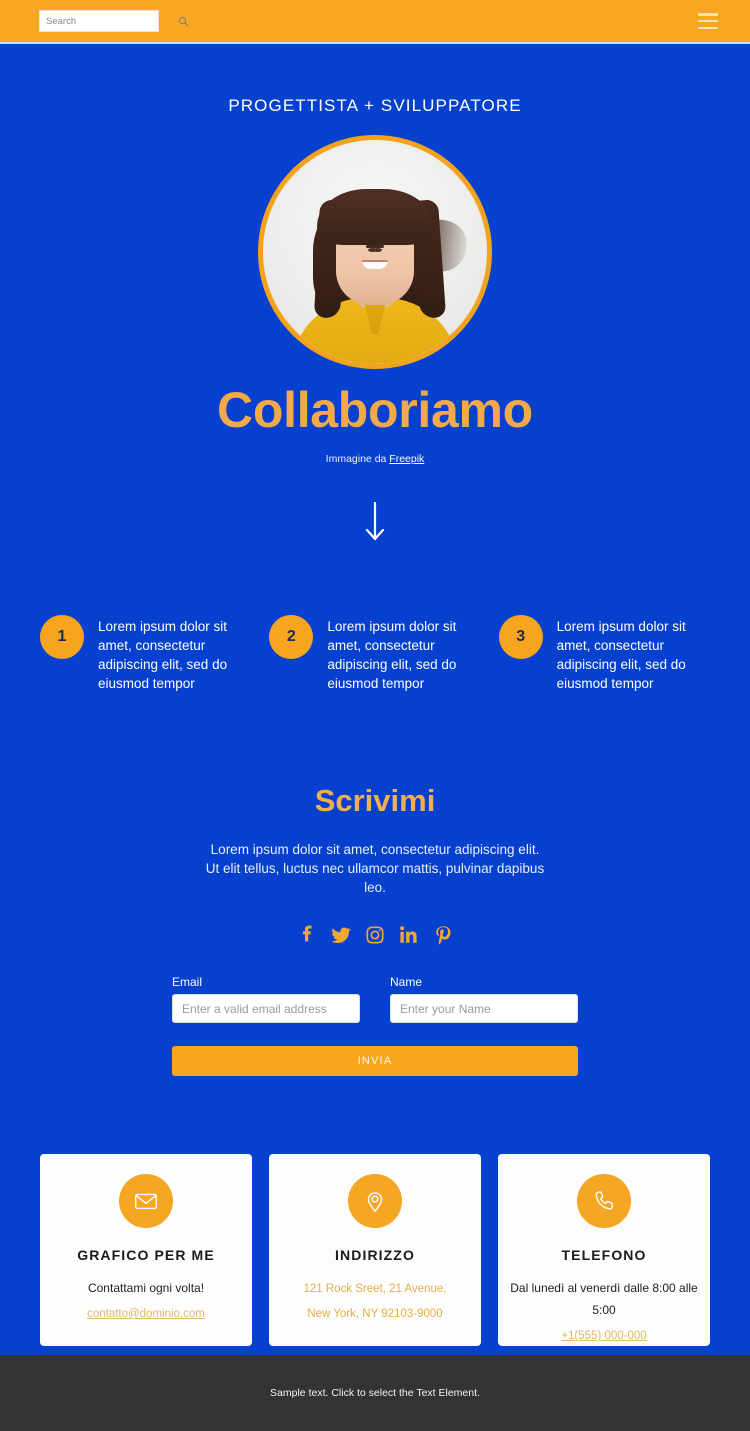 Image resolution: width=750 pixels, height=1431 pixels. I want to click on pinterest-icon, so click(443, 935).